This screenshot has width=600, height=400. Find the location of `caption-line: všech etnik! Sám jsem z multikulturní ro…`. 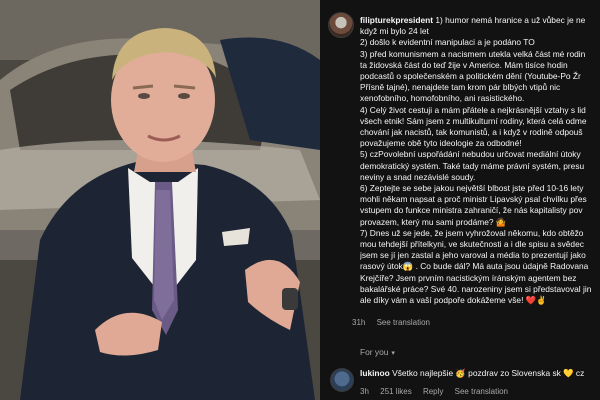

caption-line: všech etnik! Sám jsem z multikulturní ro… is located at coordinates (473, 120).